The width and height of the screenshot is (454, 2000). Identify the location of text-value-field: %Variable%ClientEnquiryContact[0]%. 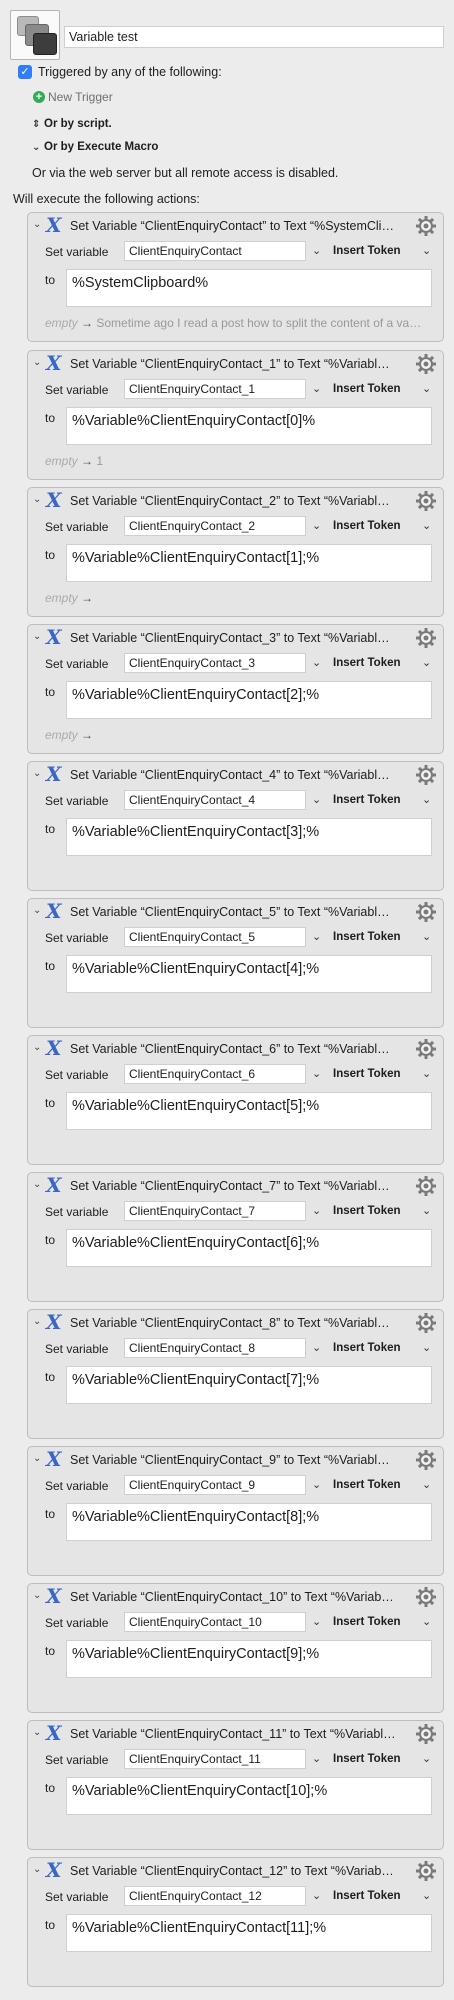
(249, 426).